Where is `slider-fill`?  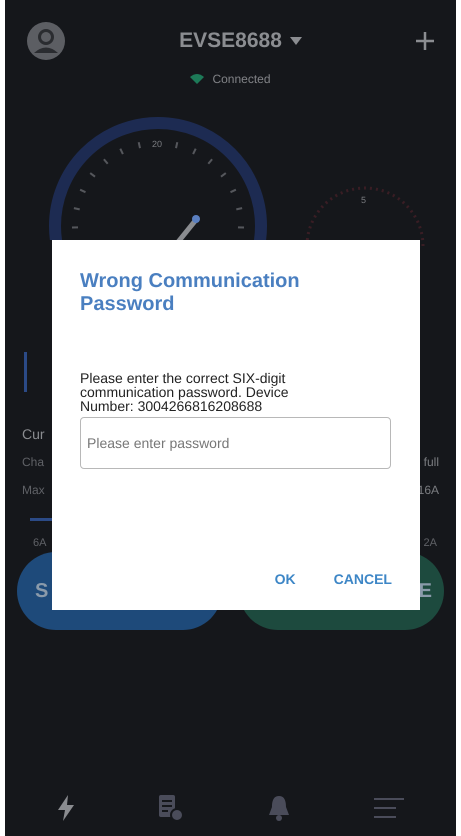
slider-fill is located at coordinates (41, 519).